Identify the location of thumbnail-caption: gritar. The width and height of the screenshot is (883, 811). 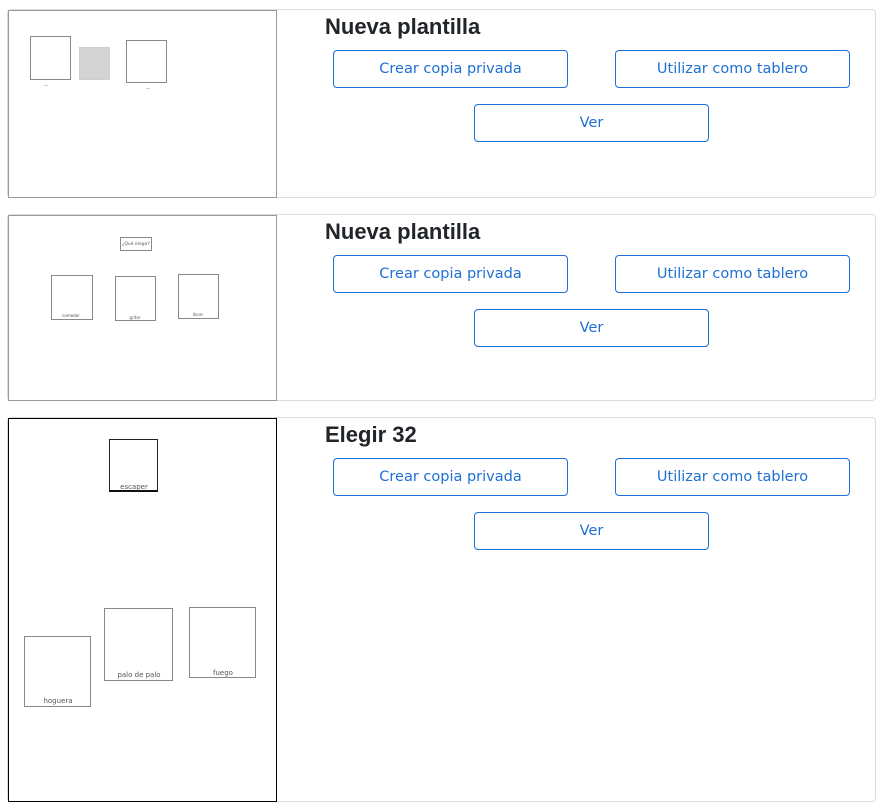
(135, 317).